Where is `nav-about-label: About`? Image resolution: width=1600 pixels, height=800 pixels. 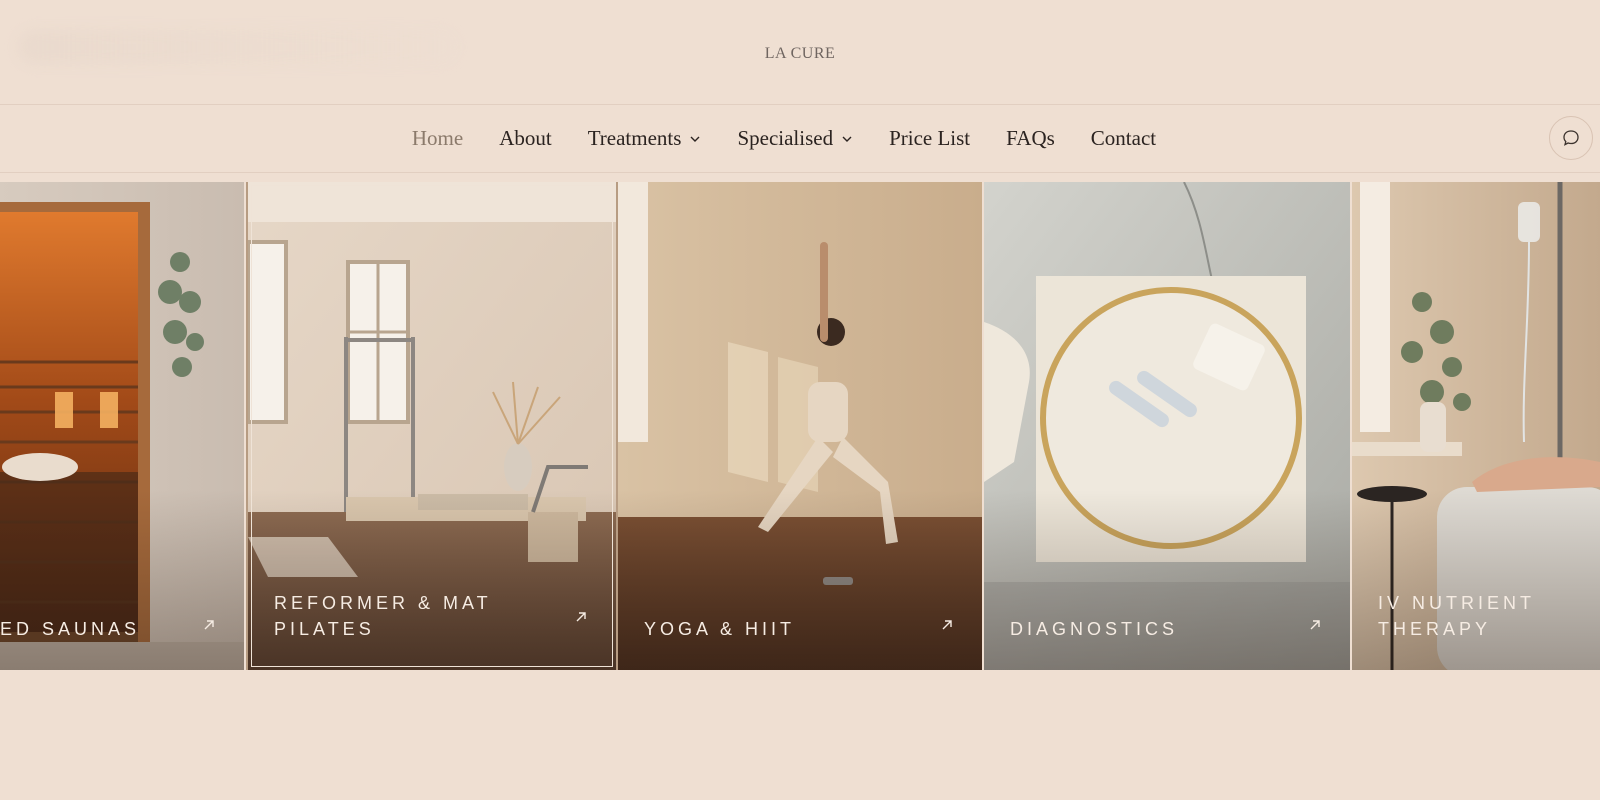 nav-about-label: About is located at coordinates (525, 138).